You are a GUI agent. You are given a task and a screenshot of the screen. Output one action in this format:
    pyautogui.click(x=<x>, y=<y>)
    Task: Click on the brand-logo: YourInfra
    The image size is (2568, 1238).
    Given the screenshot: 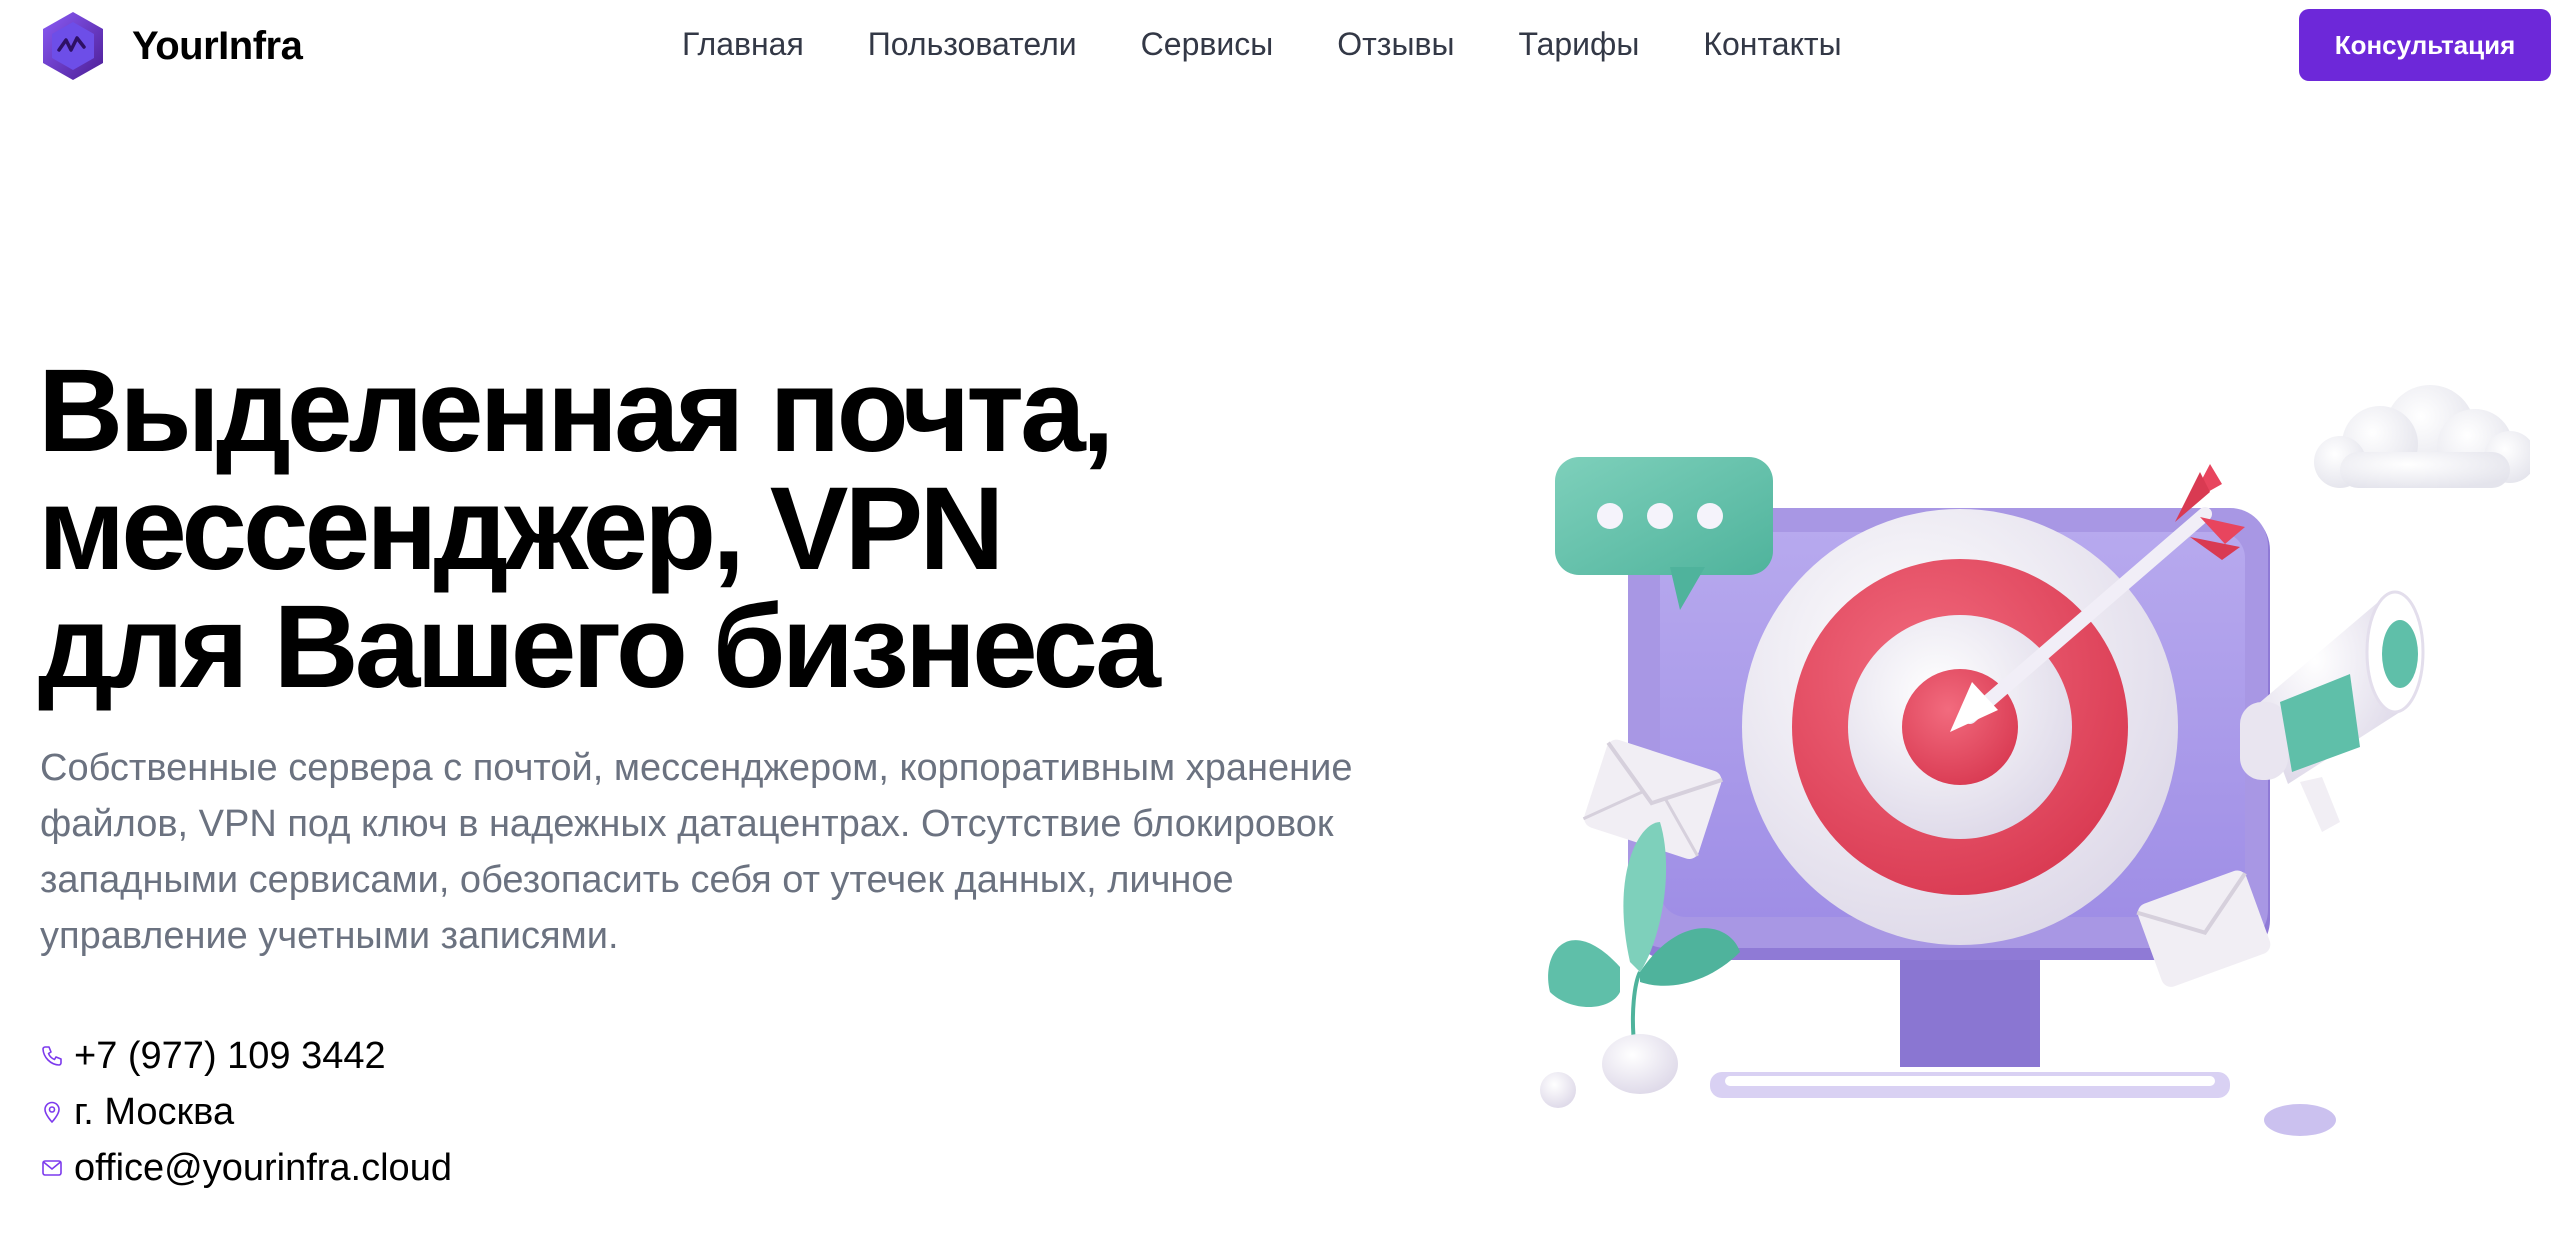 What is the action you would take?
    pyautogui.click(x=171, y=46)
    